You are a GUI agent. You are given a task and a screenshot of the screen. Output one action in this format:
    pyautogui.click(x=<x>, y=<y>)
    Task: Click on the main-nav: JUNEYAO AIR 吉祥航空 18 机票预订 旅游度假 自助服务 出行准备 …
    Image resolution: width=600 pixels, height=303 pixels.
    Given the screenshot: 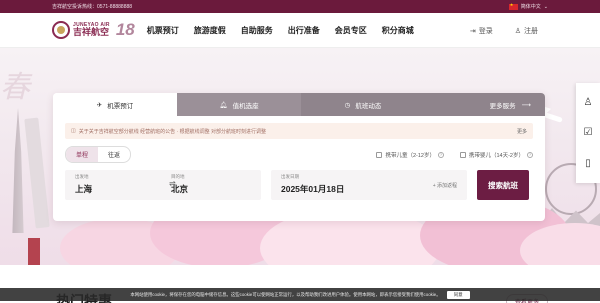 What is the action you would take?
    pyautogui.click(x=300, y=30)
    